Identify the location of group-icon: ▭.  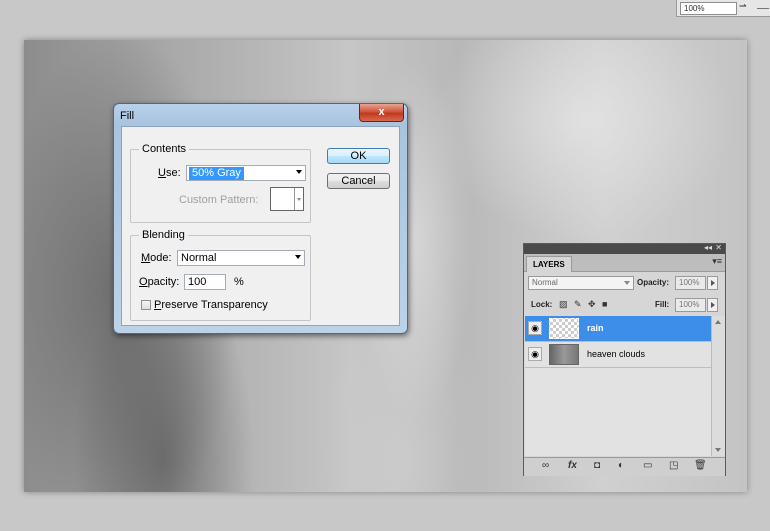
(647, 465).